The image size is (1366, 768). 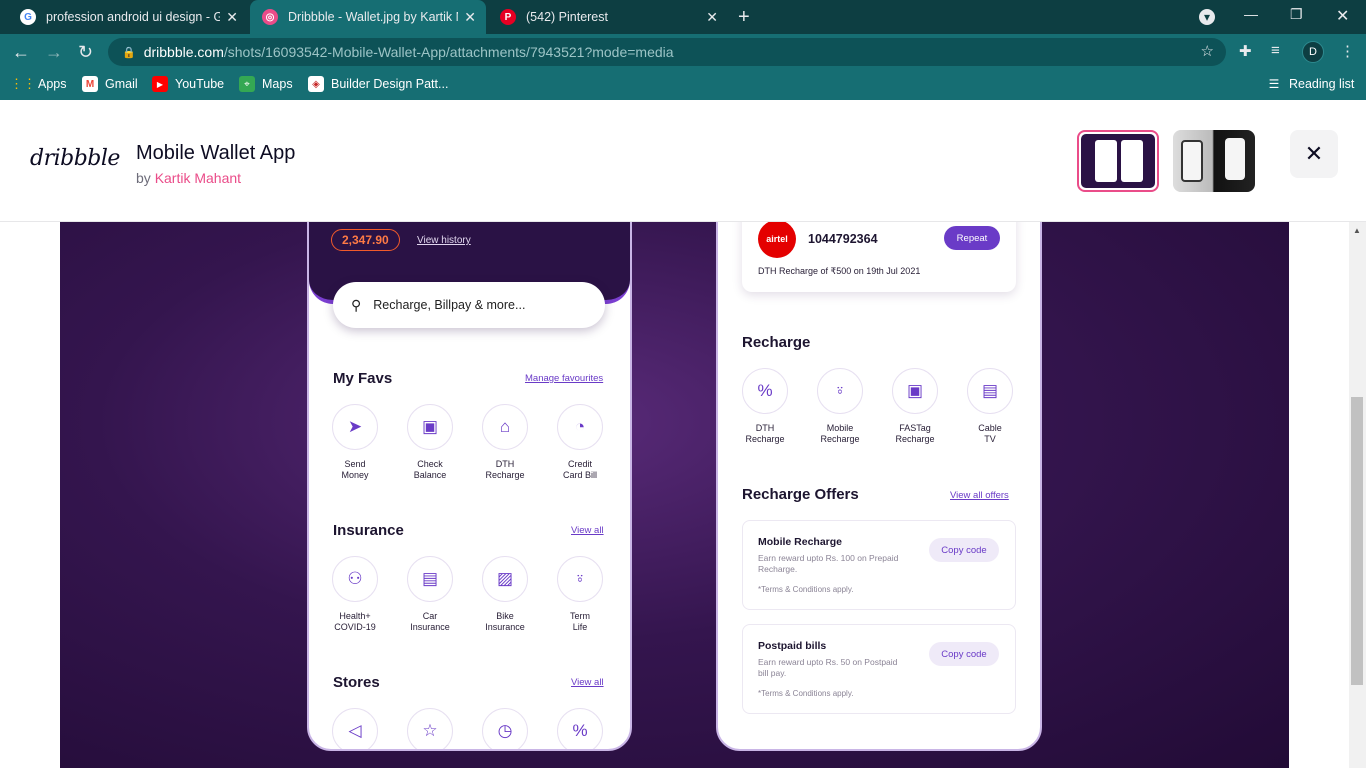 What do you see at coordinates (75, 158) in the screenshot?
I see `dribbble-logo: dribbble` at bounding box center [75, 158].